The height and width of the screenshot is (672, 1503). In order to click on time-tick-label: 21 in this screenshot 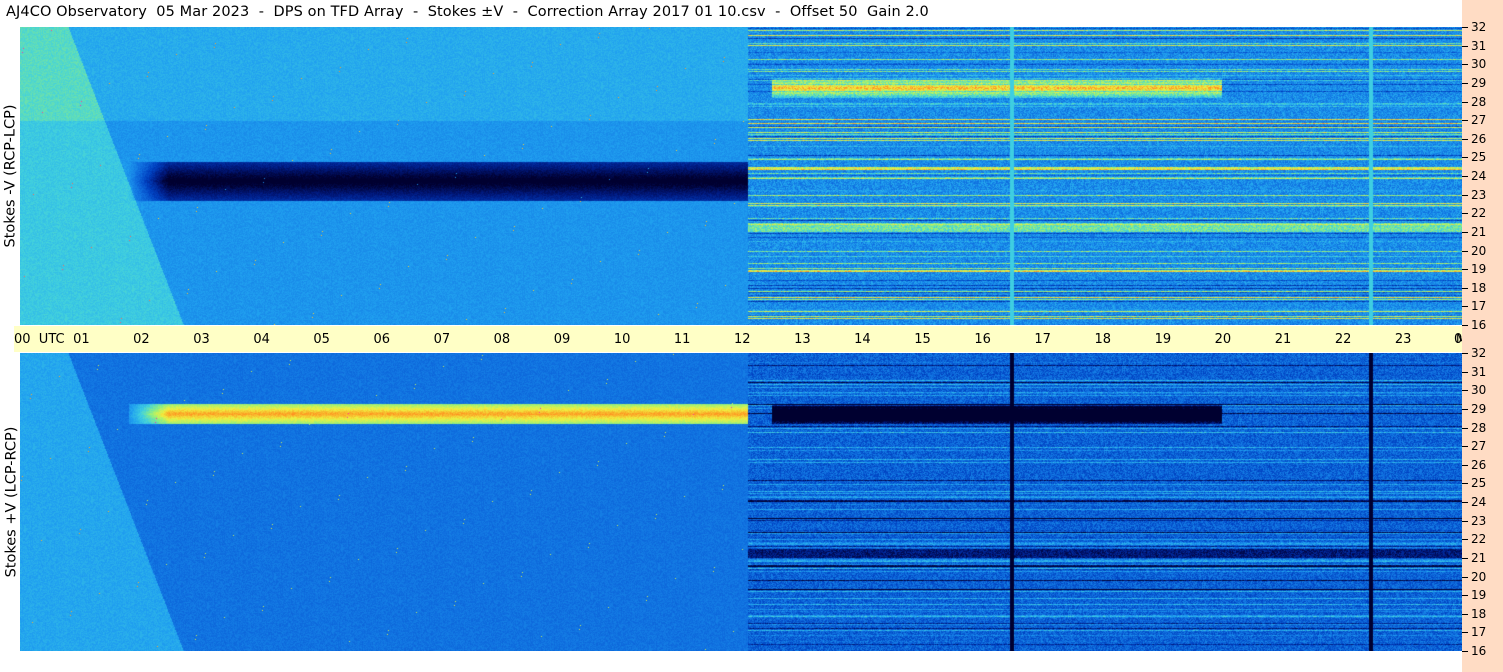, I will do `click(1283, 339)`.